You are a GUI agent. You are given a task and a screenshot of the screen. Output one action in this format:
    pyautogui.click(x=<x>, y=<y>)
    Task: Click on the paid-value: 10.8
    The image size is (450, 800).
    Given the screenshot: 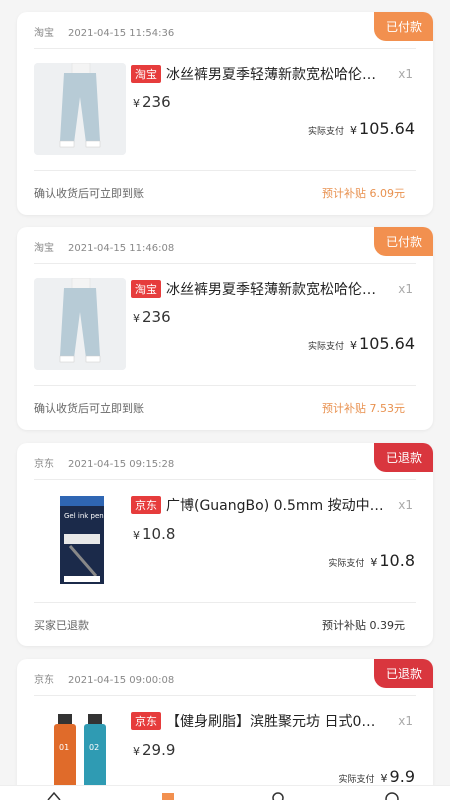 What is the action you would take?
    pyautogui.click(x=397, y=560)
    